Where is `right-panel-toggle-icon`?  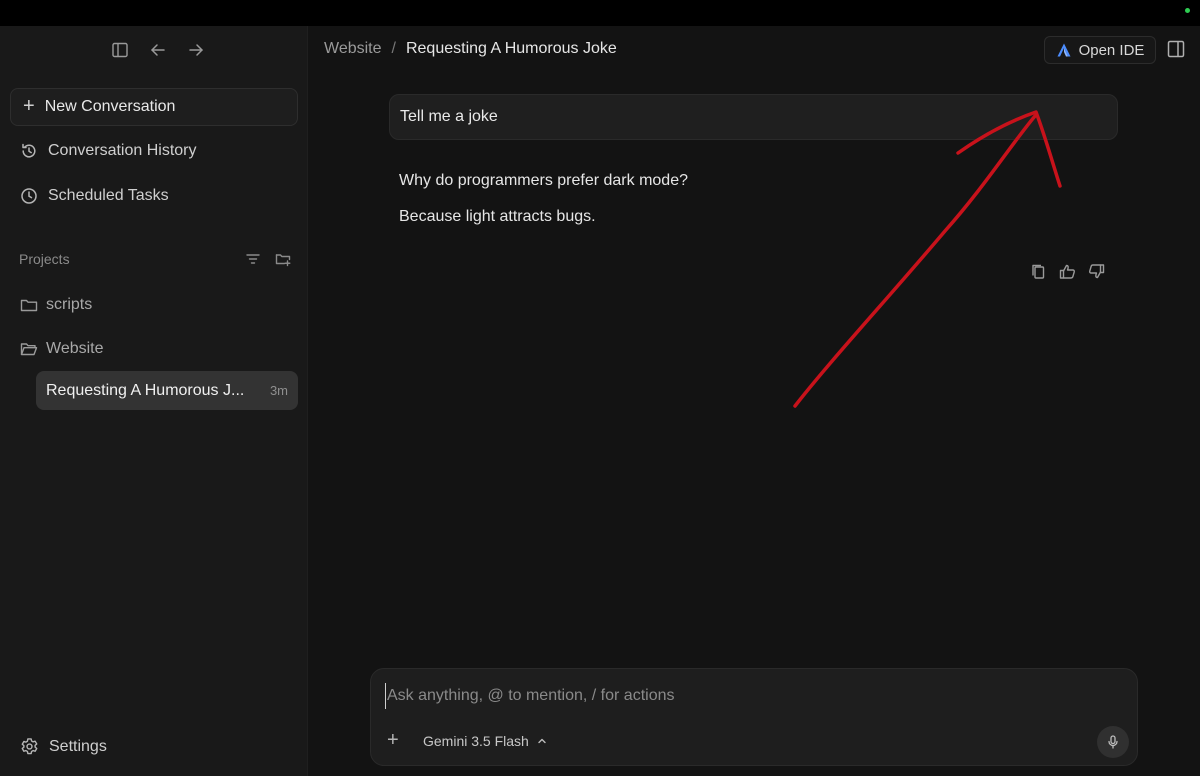 right-panel-toggle-icon is located at coordinates (1176, 51).